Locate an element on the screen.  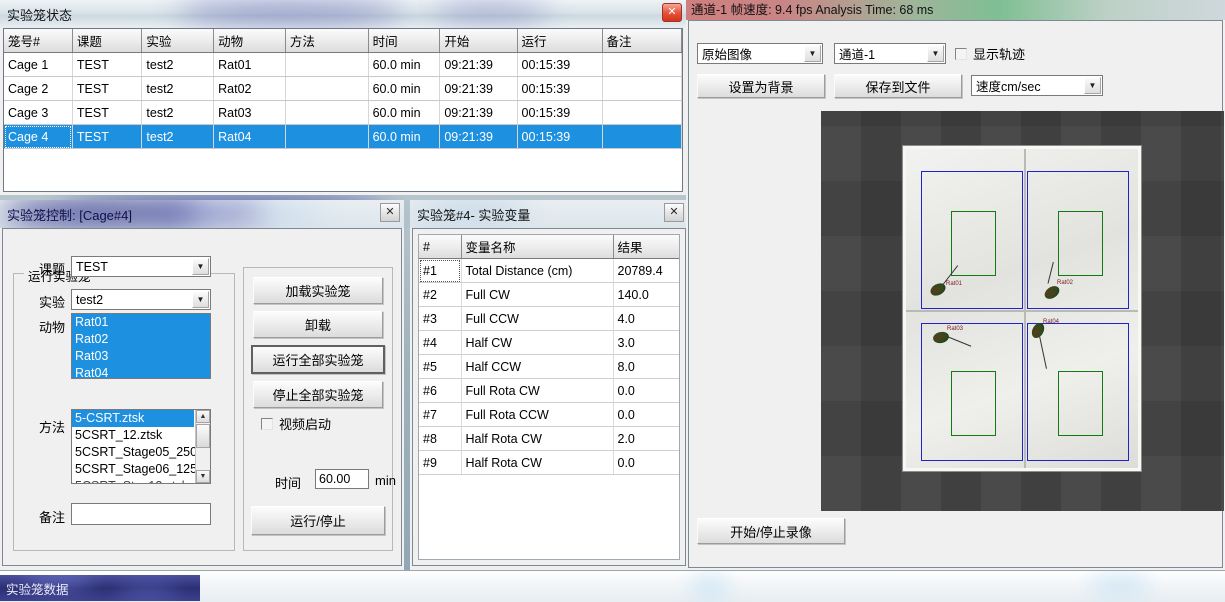
col-duration: 时间 is located at coordinates (404, 41).